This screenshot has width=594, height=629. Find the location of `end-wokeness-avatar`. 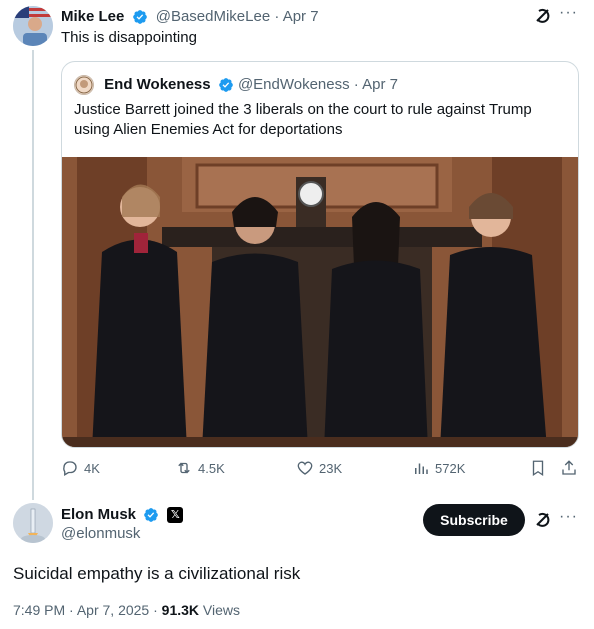

end-wokeness-avatar is located at coordinates (84, 85).